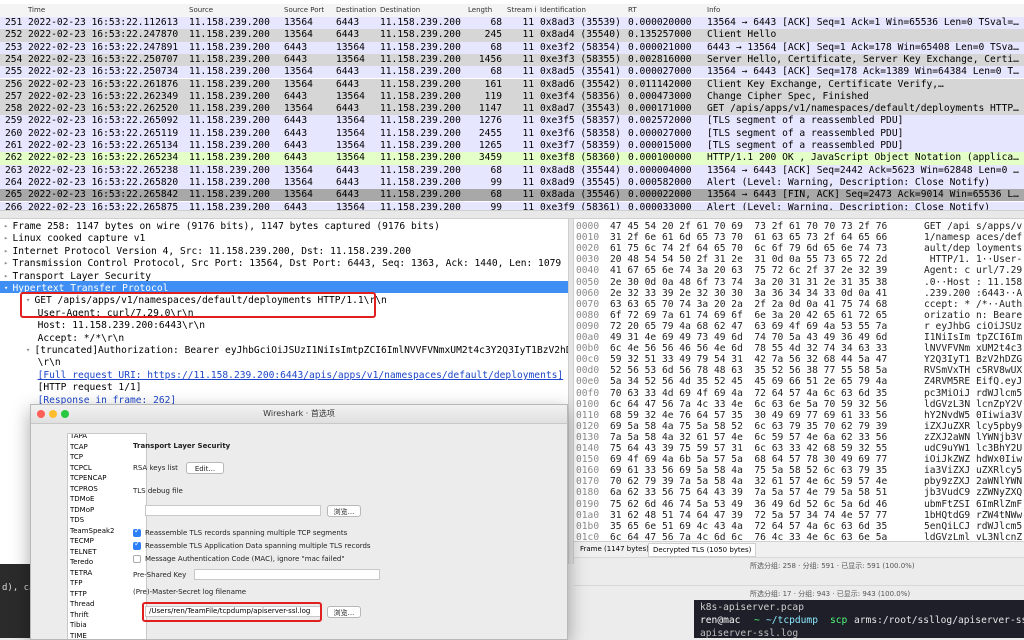 The height and width of the screenshot is (640, 1024). Describe the element at coordinates (348, 22) in the screenshot. I see `packet-cell-dport: 6443` at that location.